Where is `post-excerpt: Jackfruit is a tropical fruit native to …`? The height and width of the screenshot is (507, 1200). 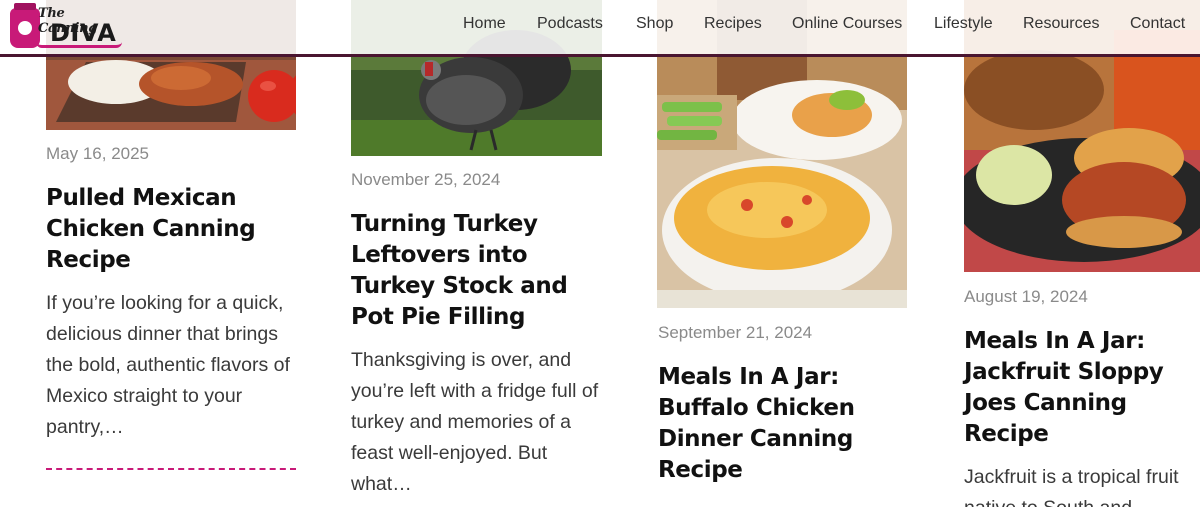 post-excerpt: Jackfruit is a tropical fruit native to … is located at coordinates (1071, 486).